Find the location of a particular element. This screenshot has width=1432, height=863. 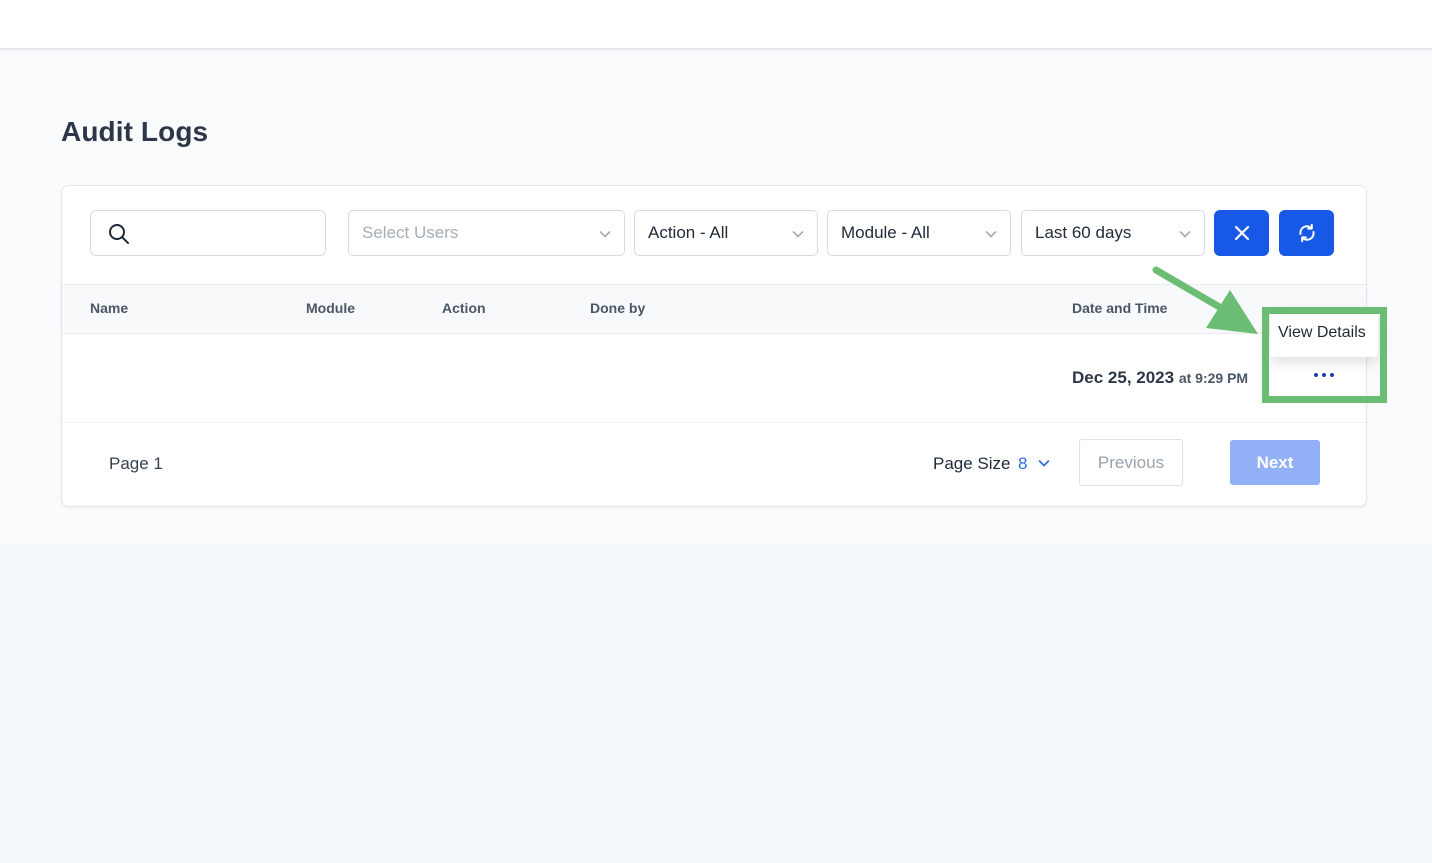

module-filter-dropdown: Module - All is located at coordinates (919, 233).